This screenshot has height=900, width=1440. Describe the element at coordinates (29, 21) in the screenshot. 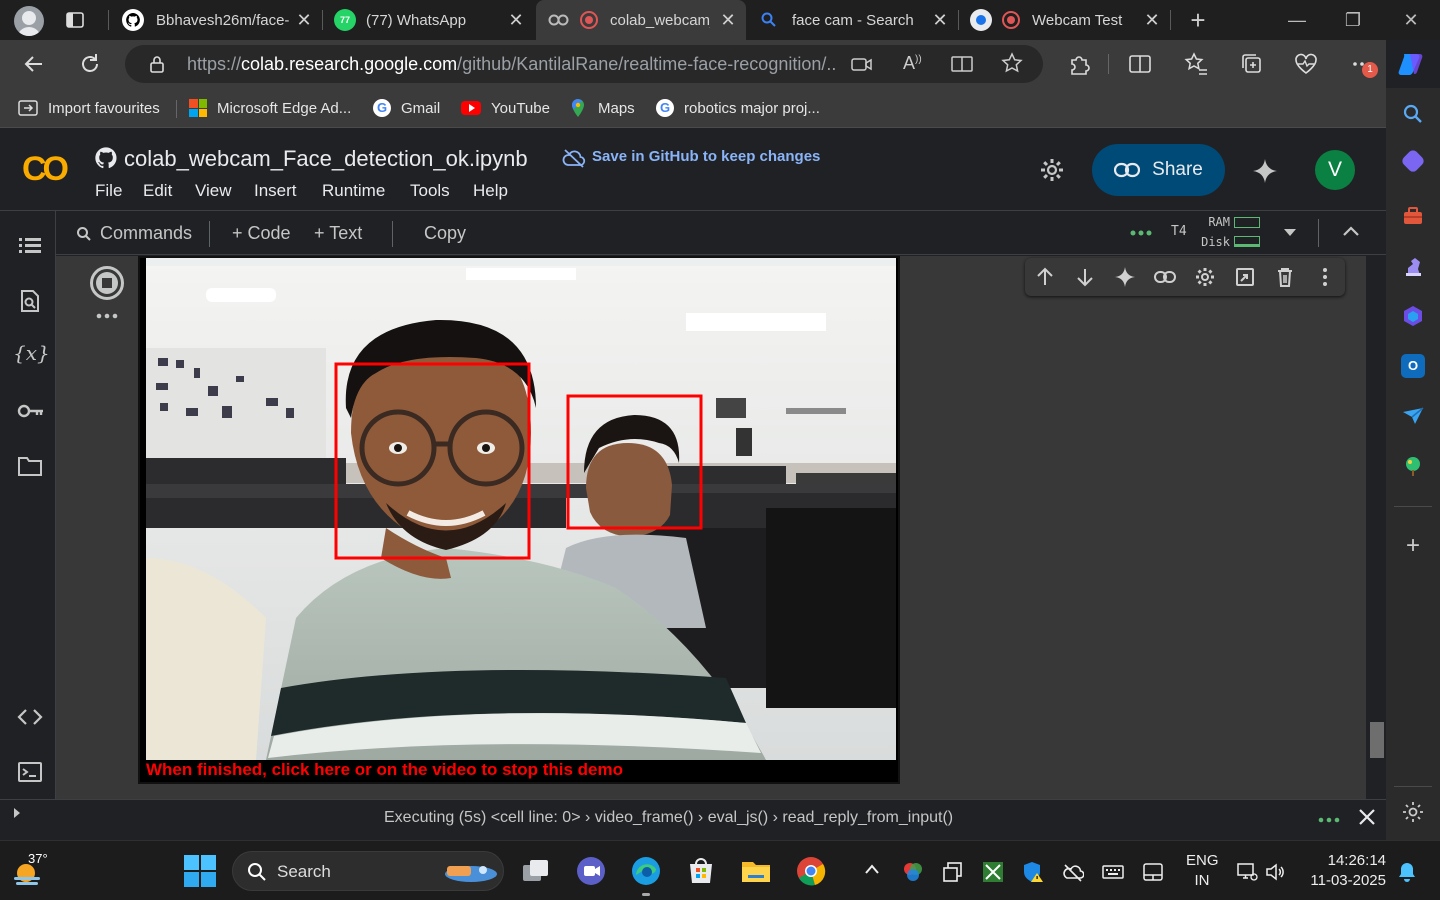

I see `profile-avatar` at that location.